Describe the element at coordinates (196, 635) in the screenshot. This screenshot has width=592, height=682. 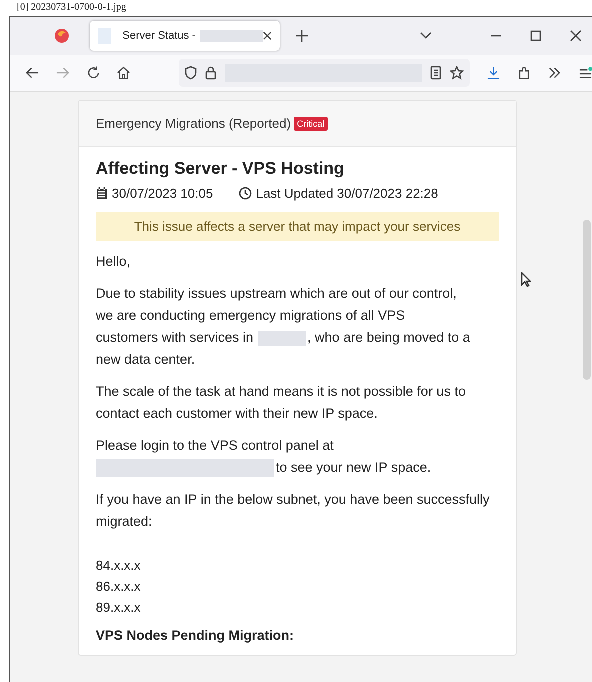
I see `section-heading: VPS Nodes Pending Migration:` at that location.